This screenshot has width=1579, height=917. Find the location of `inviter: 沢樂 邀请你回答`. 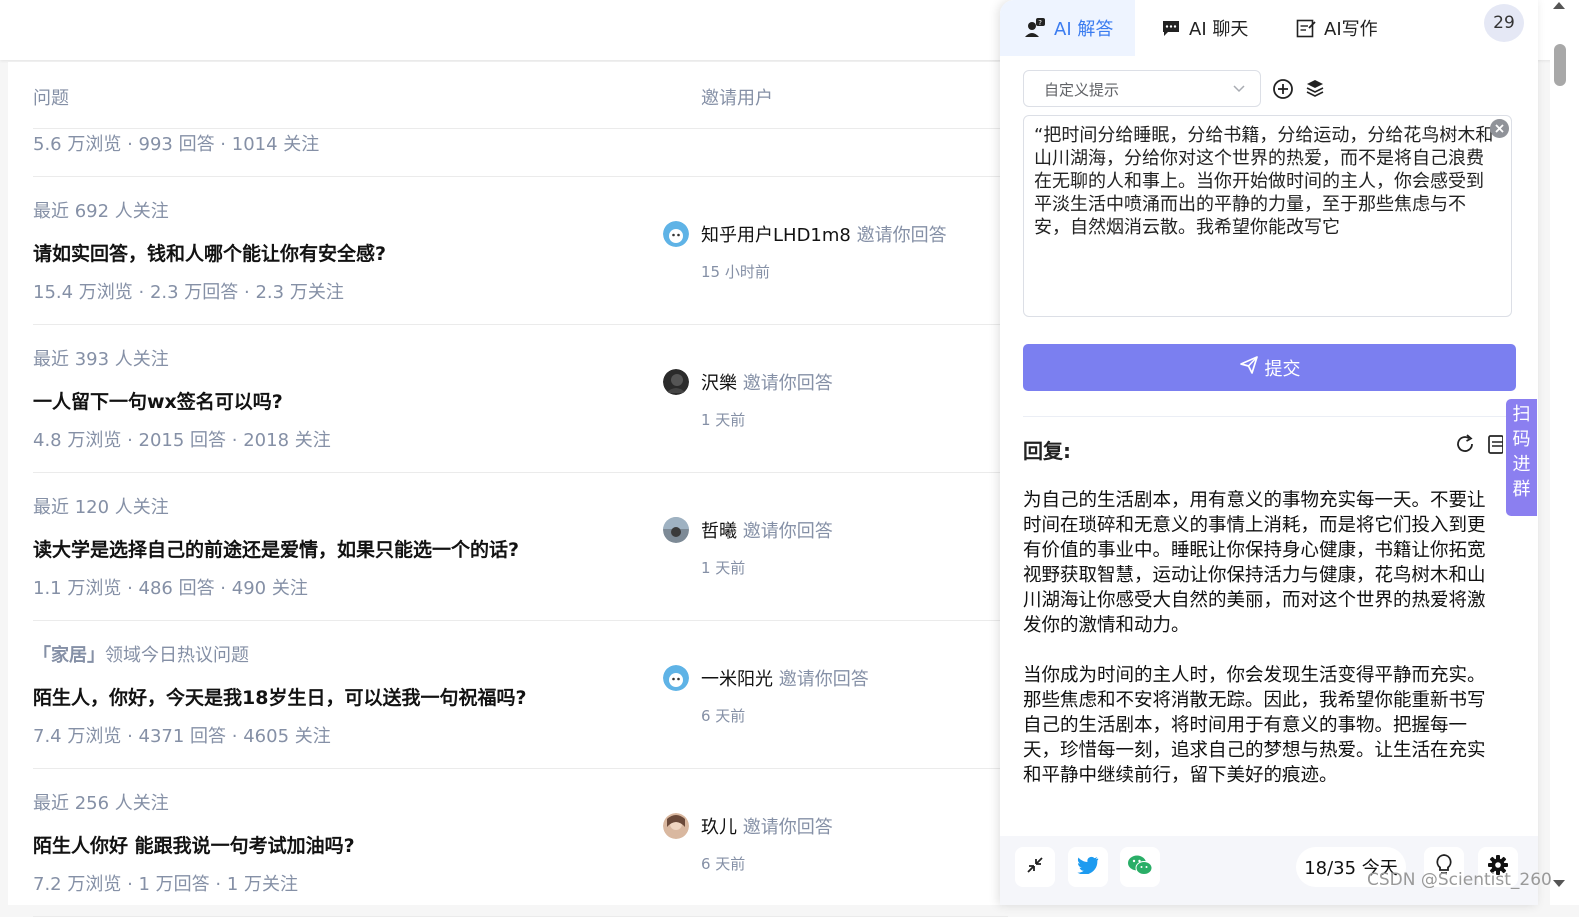

inviter: 沢樂 邀请你回答 is located at coordinates (767, 382).